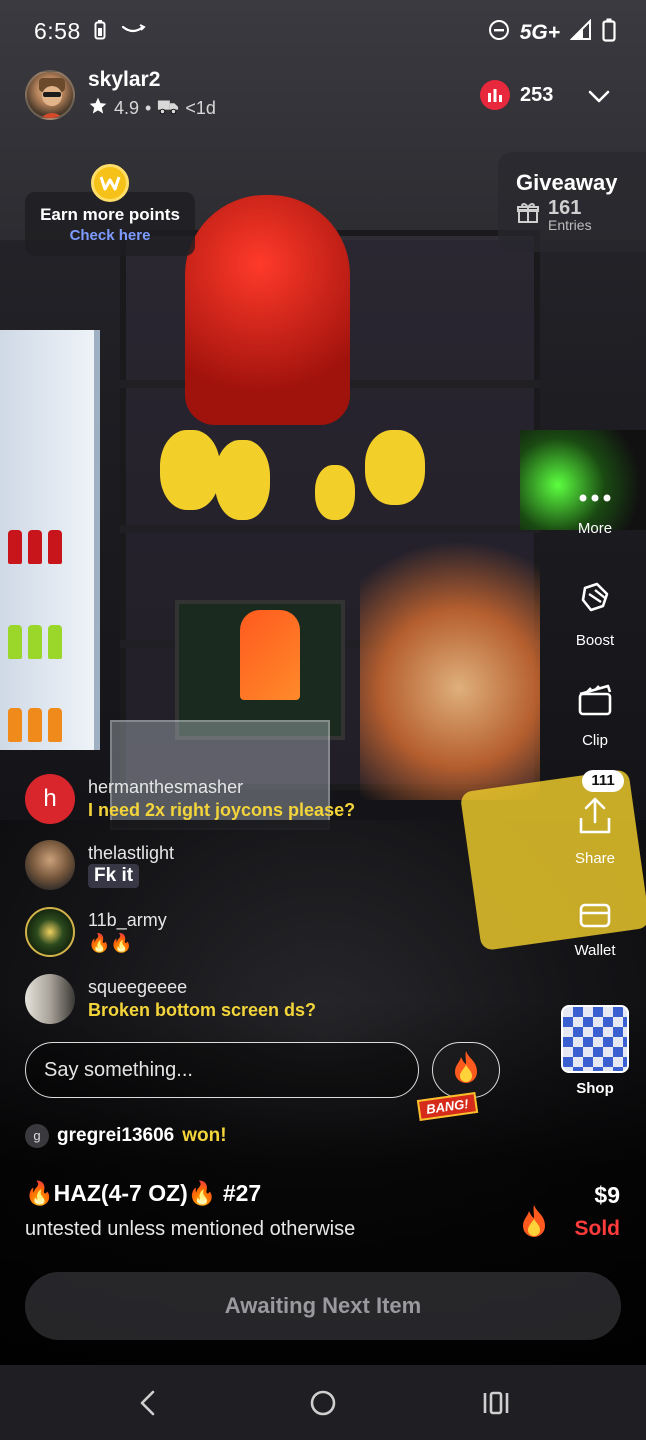  What do you see at coordinates (323, 31) in the screenshot?
I see `status-bar: 6:58 5G+` at bounding box center [323, 31].